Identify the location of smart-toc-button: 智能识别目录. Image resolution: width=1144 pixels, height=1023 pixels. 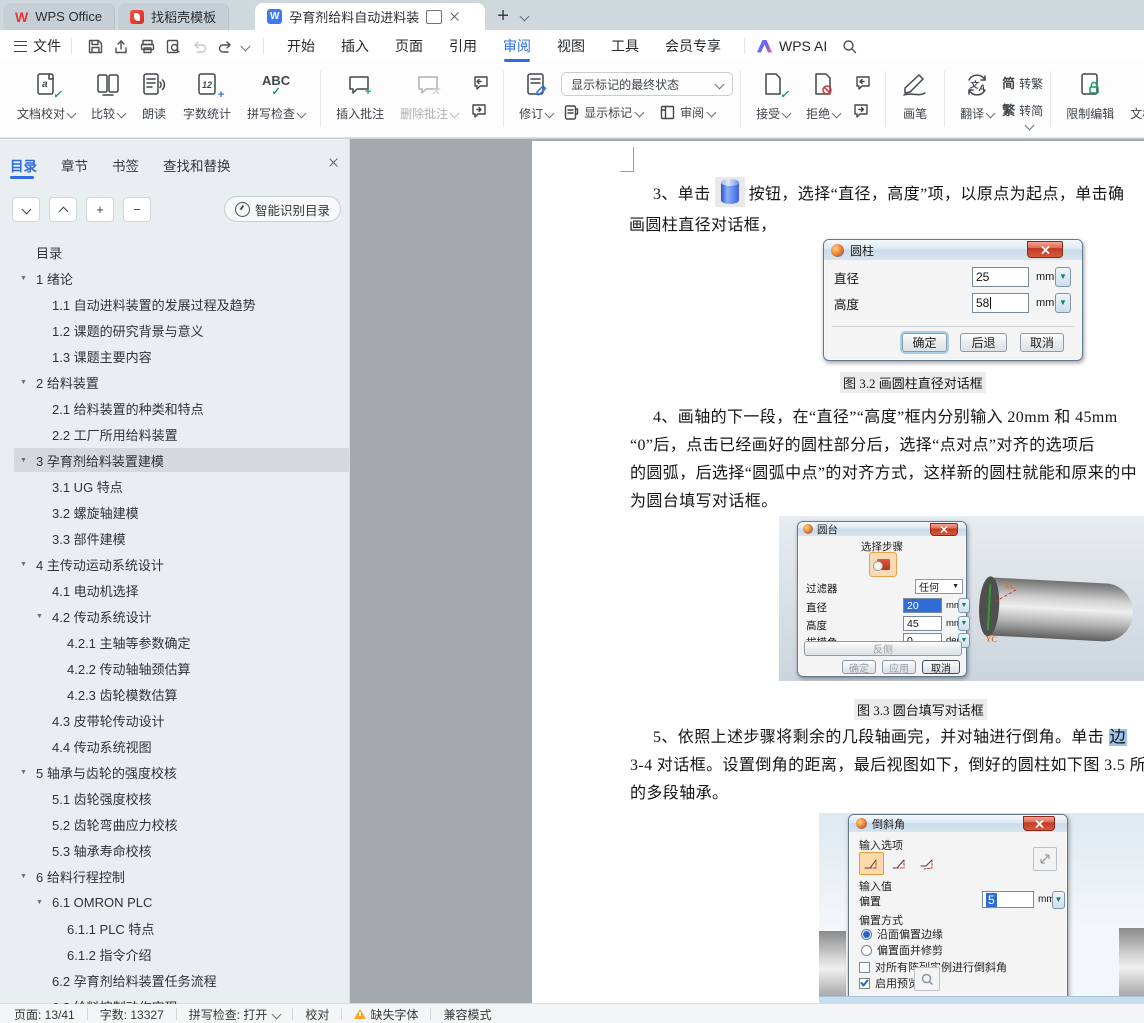
(282, 209).